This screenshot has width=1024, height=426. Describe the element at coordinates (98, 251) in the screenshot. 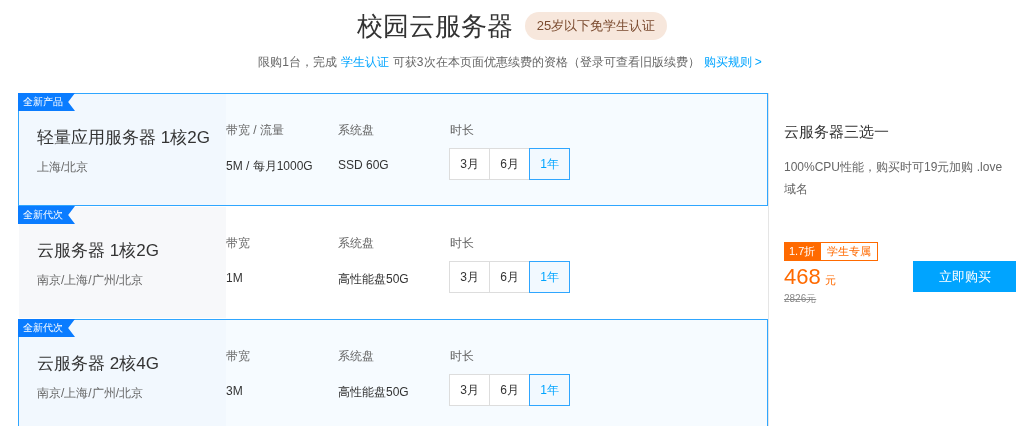

I see `product-name: 云服务器 1核2G` at that location.